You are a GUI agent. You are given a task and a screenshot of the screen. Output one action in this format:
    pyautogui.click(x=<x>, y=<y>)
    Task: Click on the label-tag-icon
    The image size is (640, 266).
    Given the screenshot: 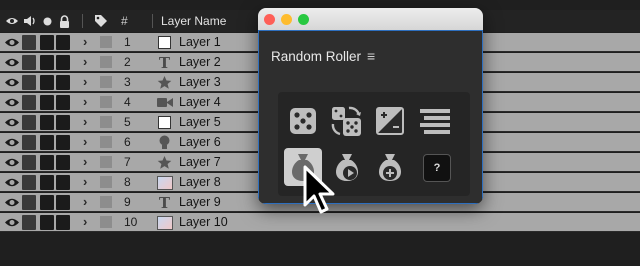 What is the action you would take?
    pyautogui.click(x=101, y=21)
    